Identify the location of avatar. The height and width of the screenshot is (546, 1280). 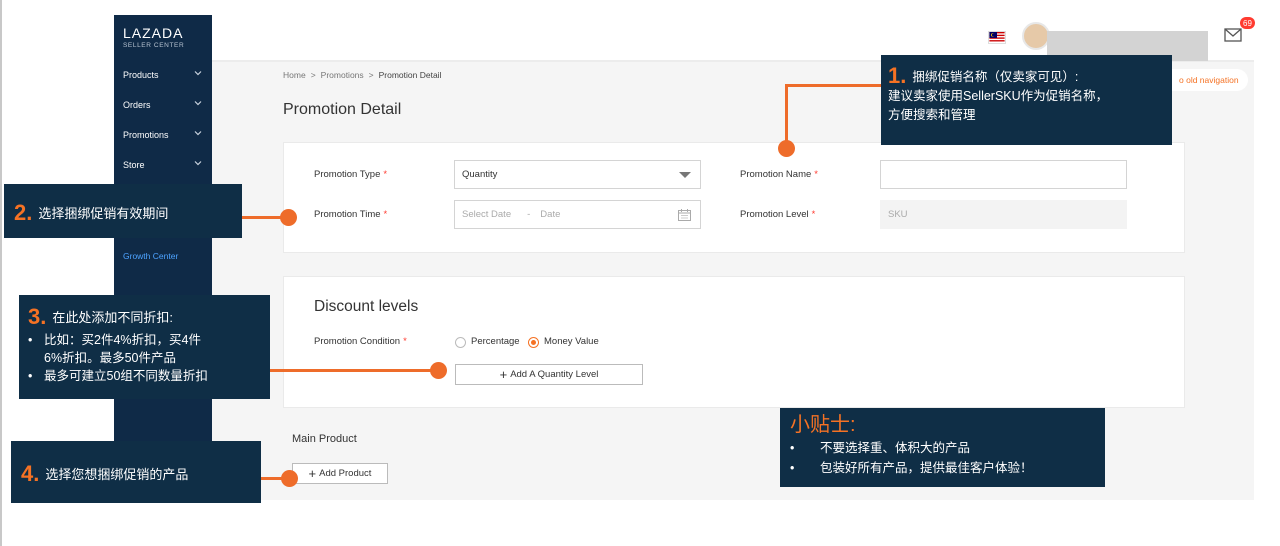
(1036, 36).